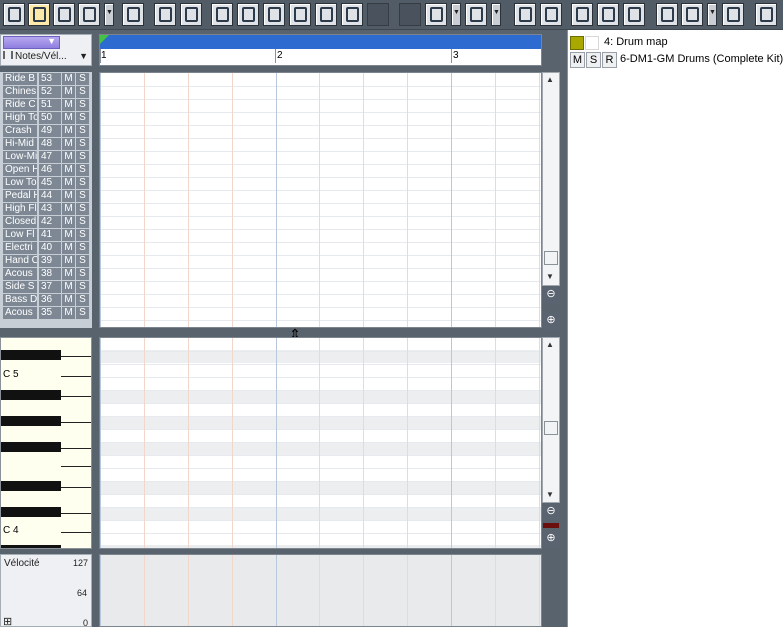  What do you see at coordinates (20, 144) in the screenshot?
I see `drum-name: Hi-Mid` at bounding box center [20, 144].